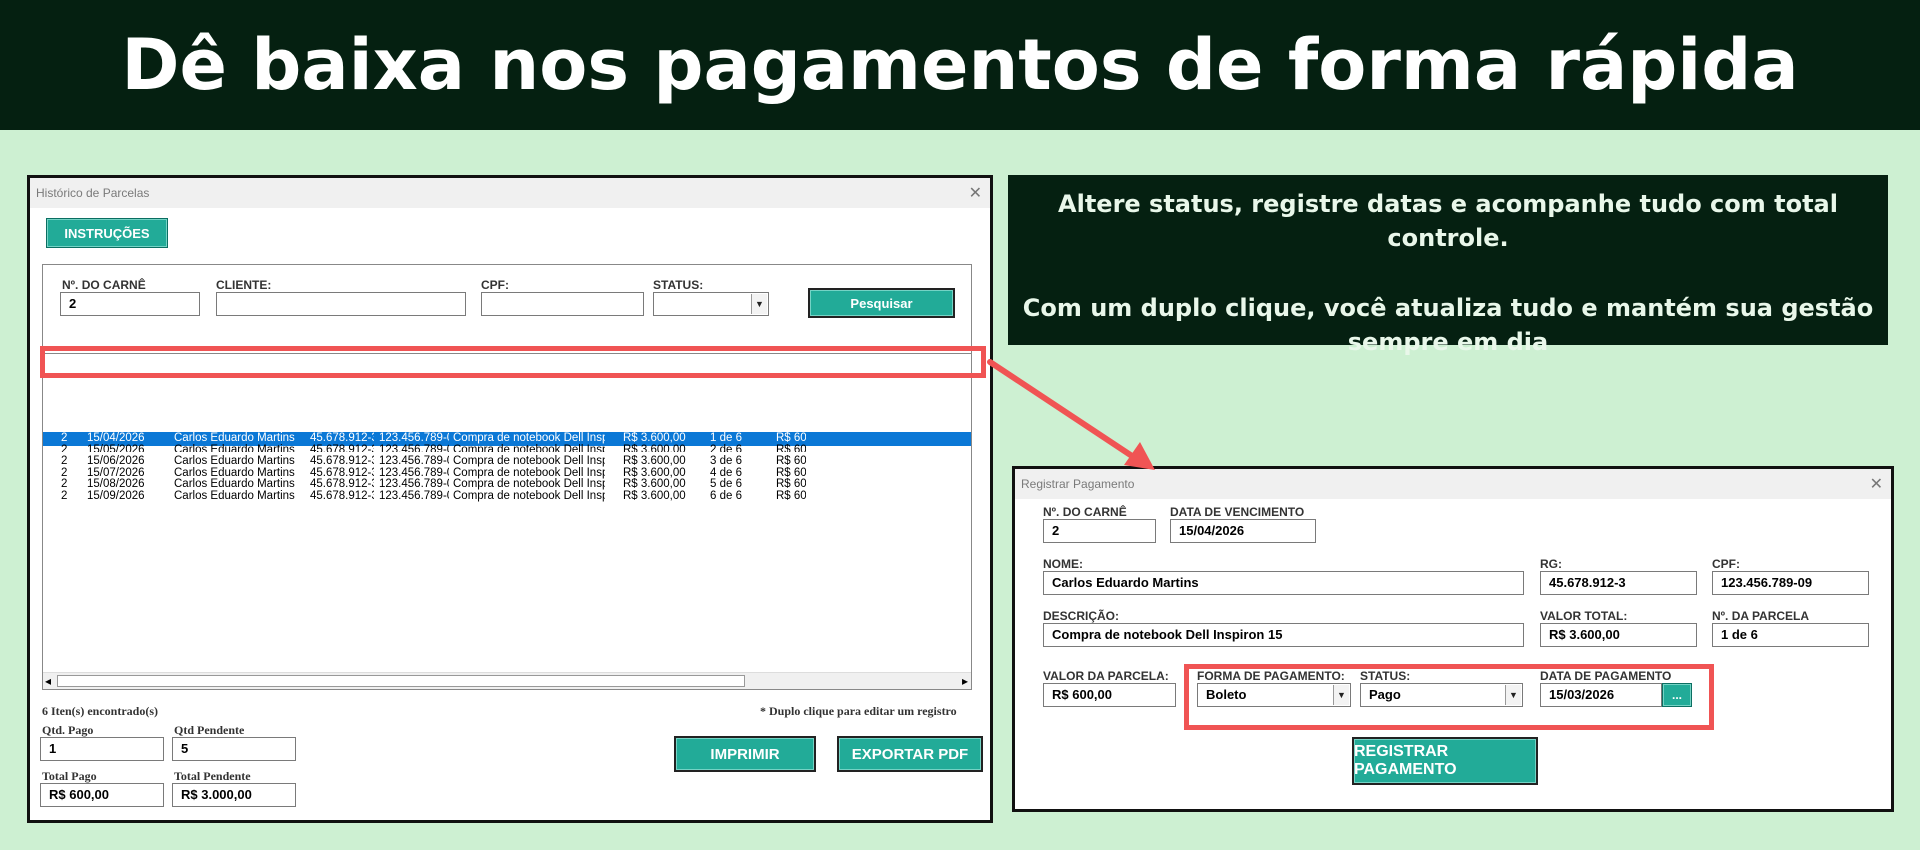 The image size is (1920, 850). I want to click on red-arrow-icon, so click(1071, 414).